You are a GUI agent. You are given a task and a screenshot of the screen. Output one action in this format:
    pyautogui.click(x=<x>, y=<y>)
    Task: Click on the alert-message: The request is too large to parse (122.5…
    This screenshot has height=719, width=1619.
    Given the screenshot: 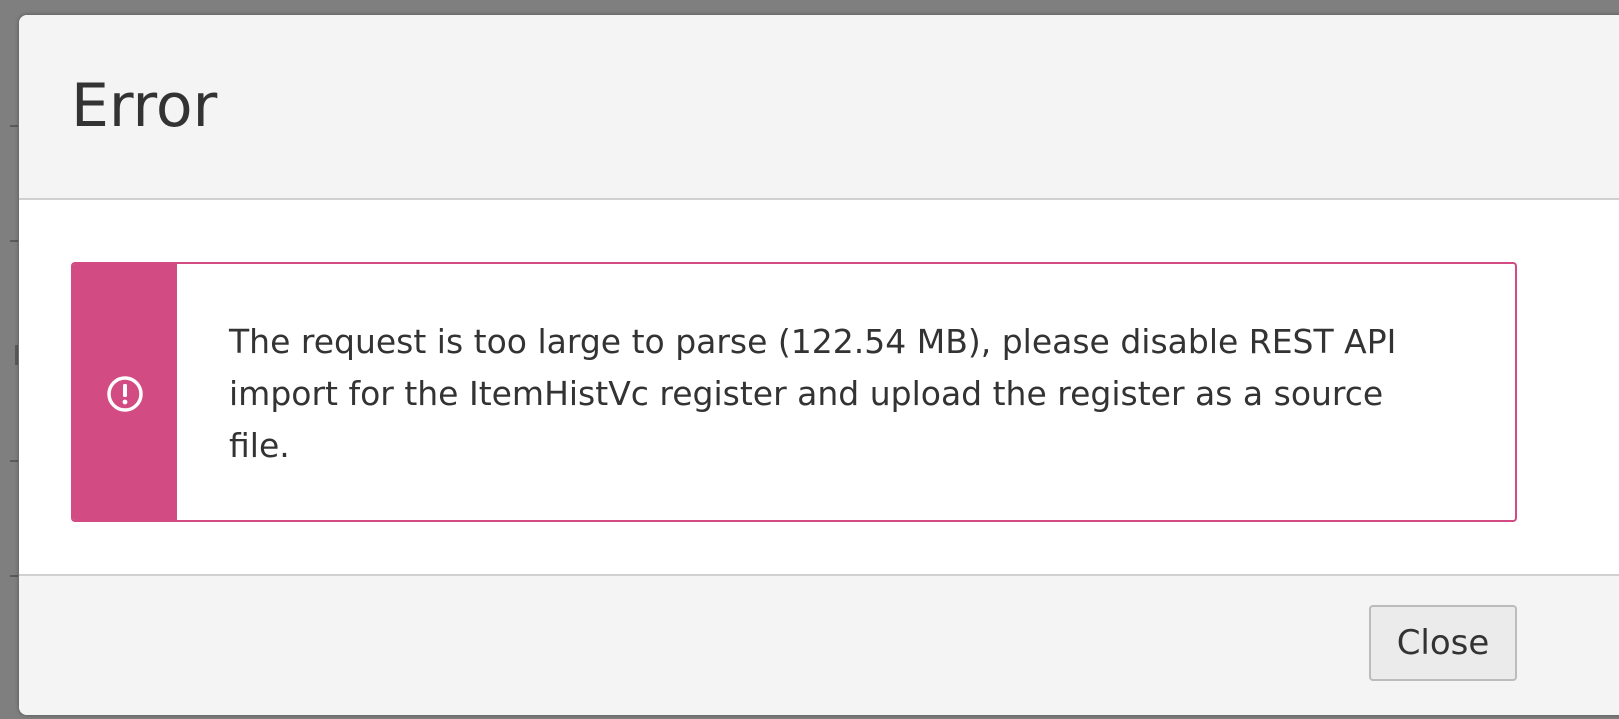 What is the action you would take?
    pyautogui.click(x=813, y=393)
    